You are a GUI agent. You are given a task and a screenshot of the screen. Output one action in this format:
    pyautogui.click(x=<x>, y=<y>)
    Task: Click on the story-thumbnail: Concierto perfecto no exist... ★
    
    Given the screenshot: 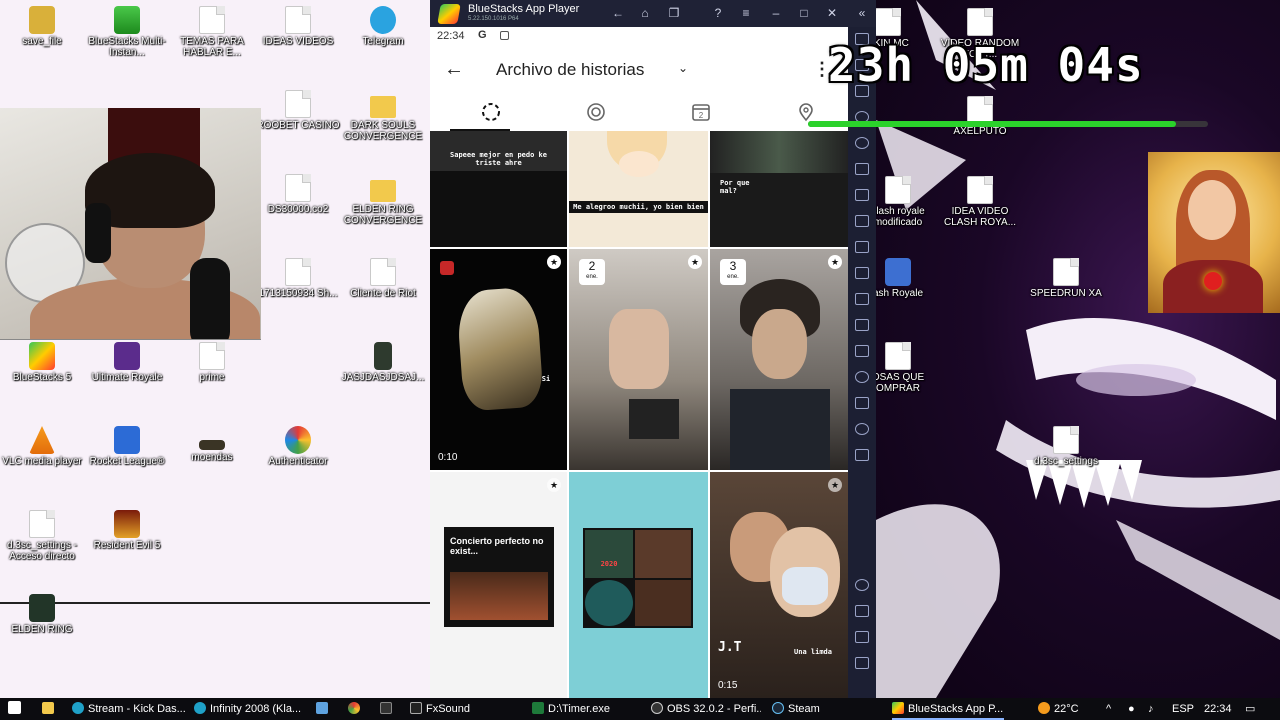 What is the action you would take?
    pyautogui.click(x=498, y=585)
    